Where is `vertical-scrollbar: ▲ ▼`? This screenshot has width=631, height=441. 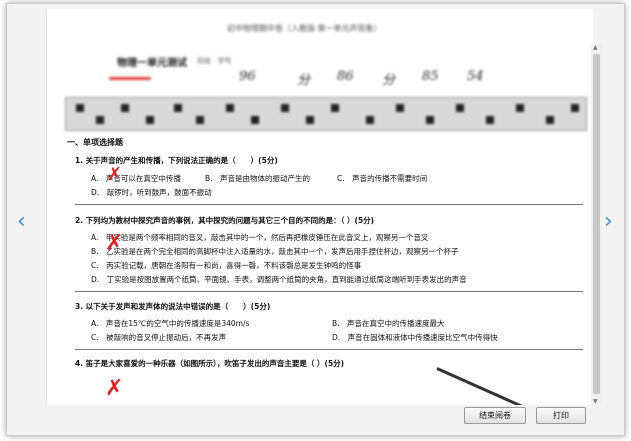 vertical-scrollbar: ▲ ▼ is located at coordinates (596, 225).